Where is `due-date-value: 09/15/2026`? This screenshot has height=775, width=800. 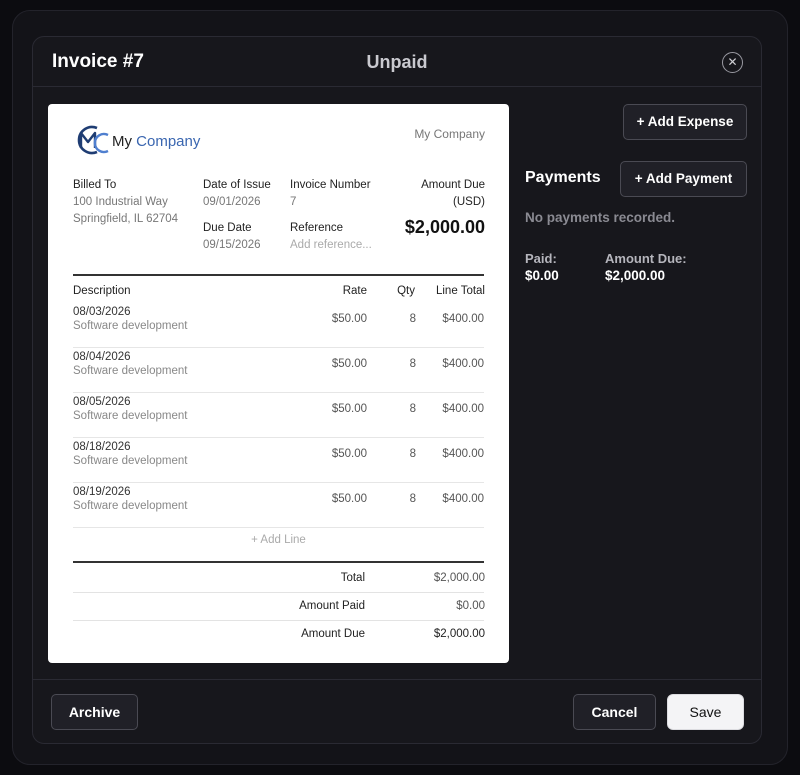 due-date-value: 09/15/2026 is located at coordinates (232, 245).